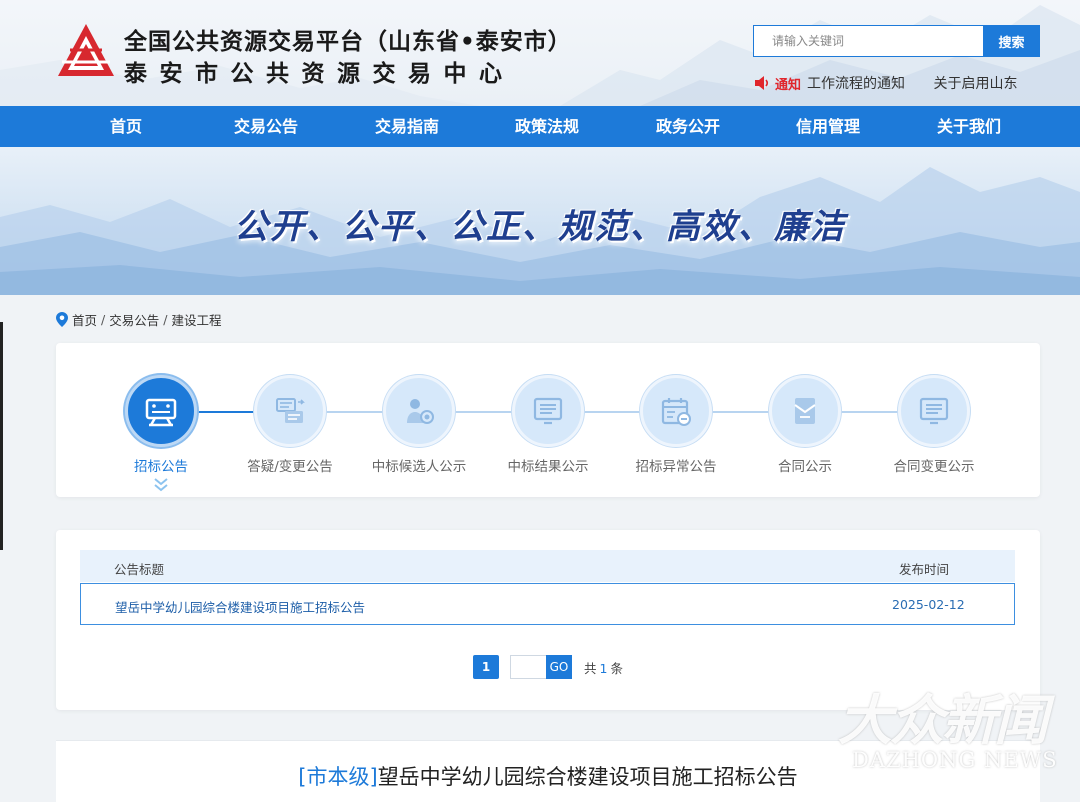  I want to click on nav-item-home: 首页, so click(126, 126).